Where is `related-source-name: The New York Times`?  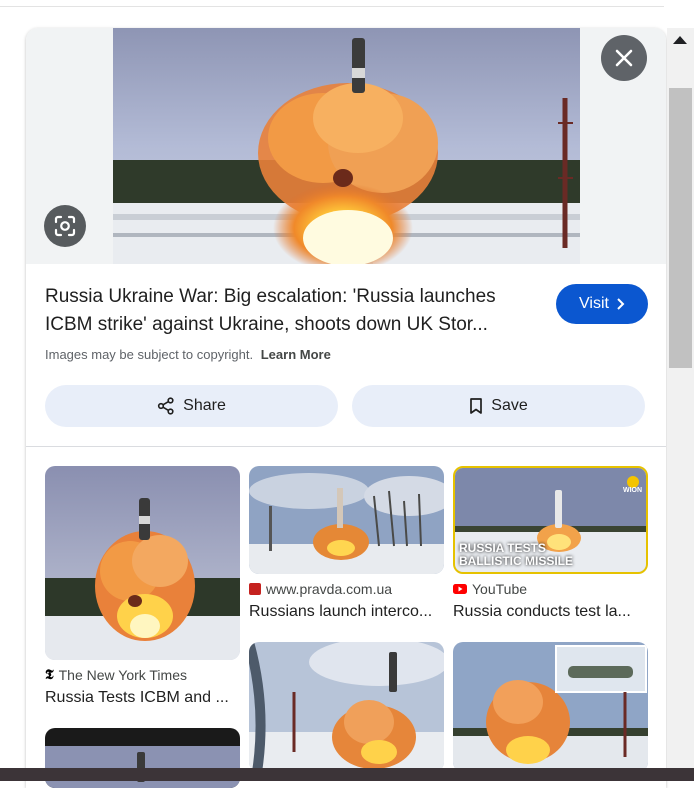 related-source-name: The New York Times is located at coordinates (122, 675).